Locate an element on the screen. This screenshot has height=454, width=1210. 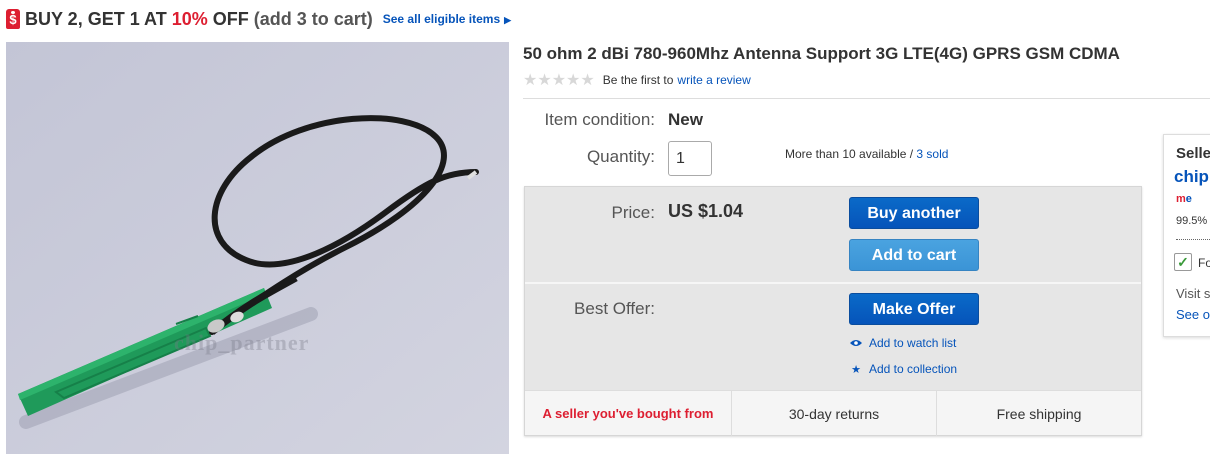
price-value: US $1.04 is located at coordinates (706, 211).